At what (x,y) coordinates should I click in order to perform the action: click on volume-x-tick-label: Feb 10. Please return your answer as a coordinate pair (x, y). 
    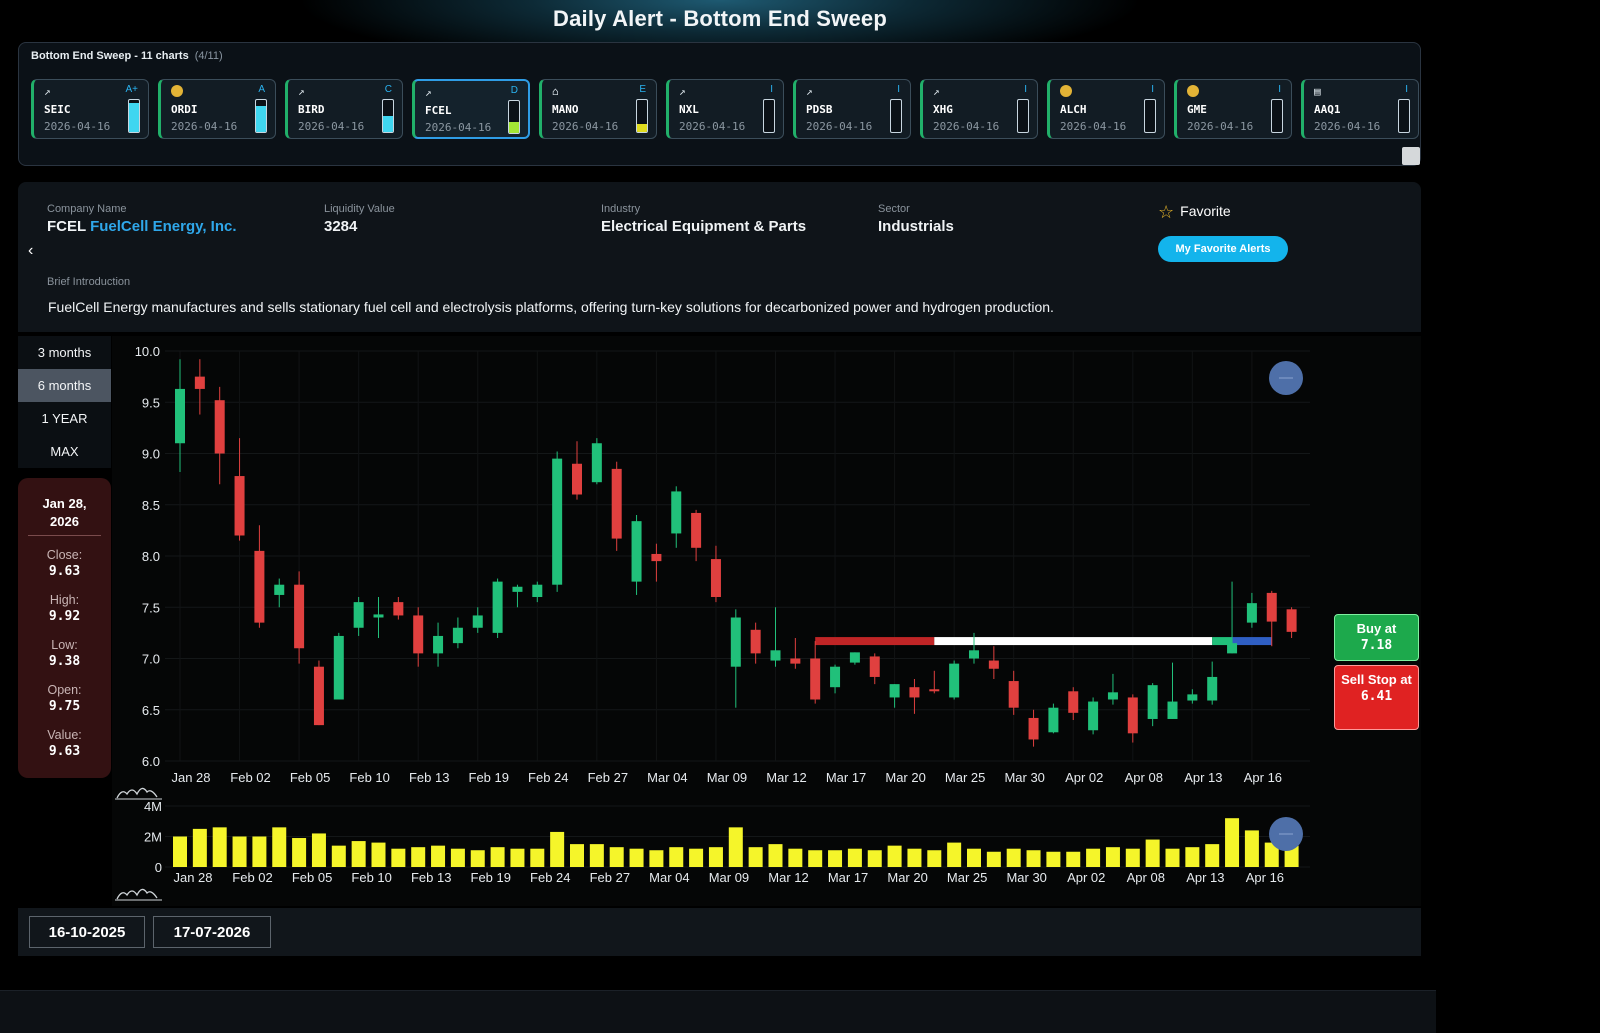
    Looking at the image, I should click on (371, 877).